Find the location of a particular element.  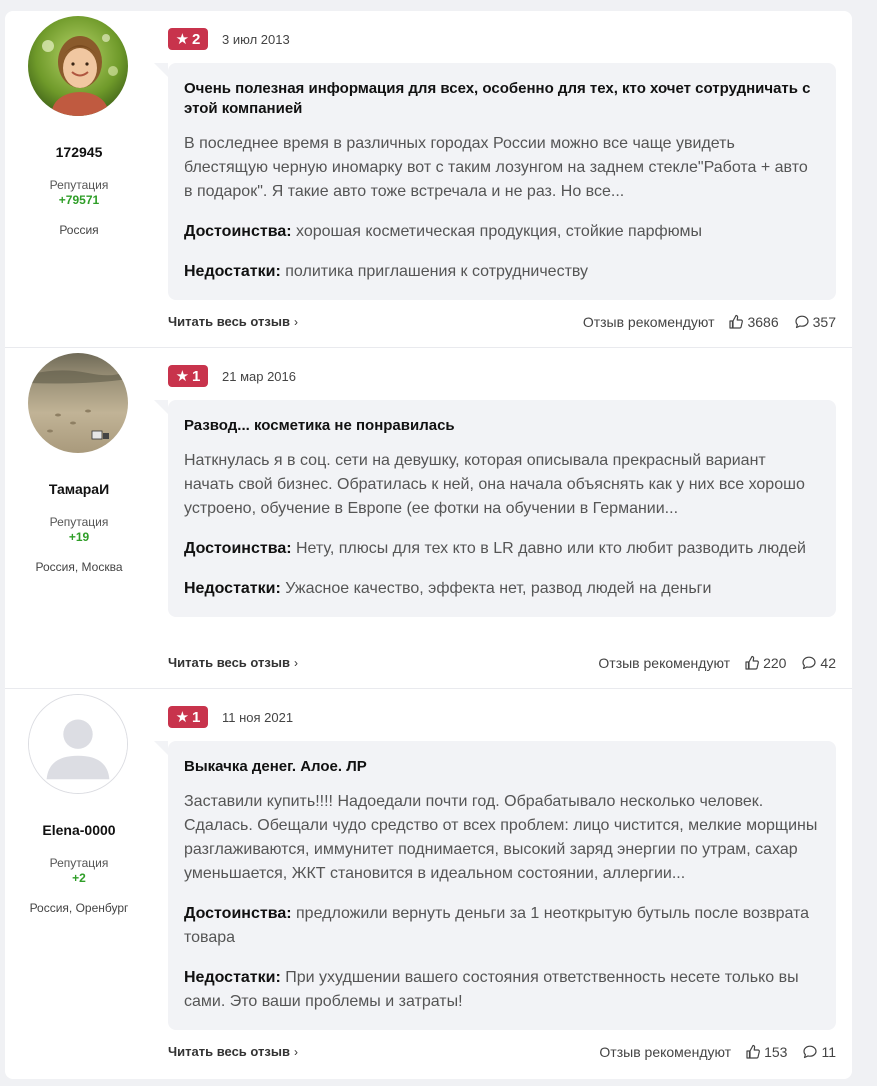

review-title: Выкачка денег. Алое. ЛР is located at coordinates (502, 767).